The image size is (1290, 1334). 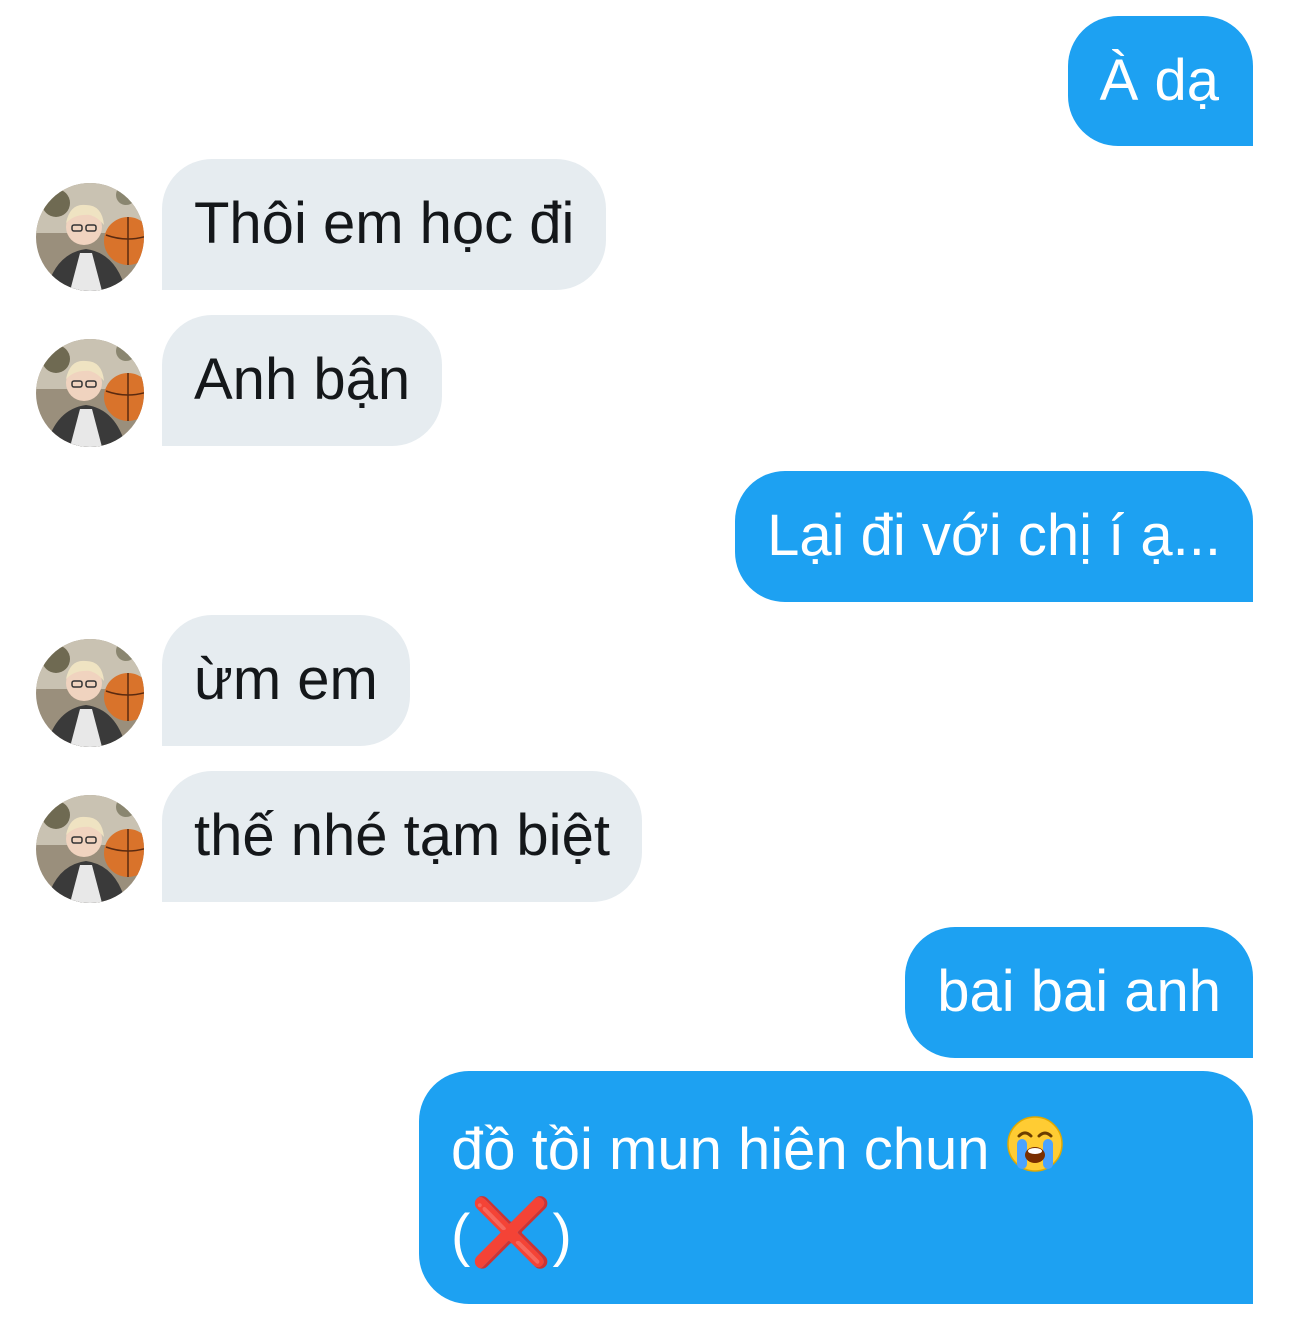 I want to click on message-text-line: đồ tồi mun hiên chun, so click(x=836, y=1152).